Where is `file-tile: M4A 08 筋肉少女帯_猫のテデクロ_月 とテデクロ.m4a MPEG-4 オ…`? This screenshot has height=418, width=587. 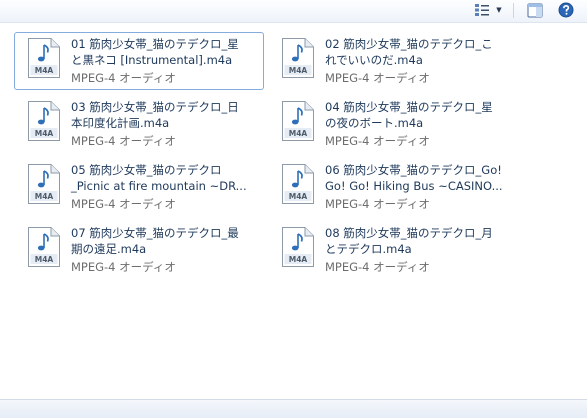 file-tile: M4A 08 筋肉少女帯_猫のテデクロ_月 とテデクロ.m4a MPEG-4 オ… is located at coordinates (393, 250).